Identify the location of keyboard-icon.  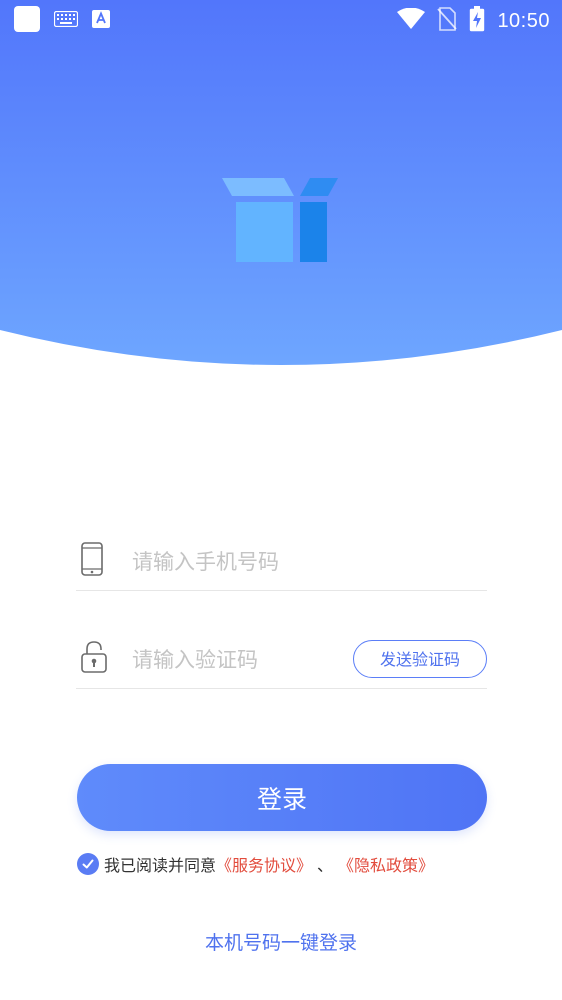
(66, 20).